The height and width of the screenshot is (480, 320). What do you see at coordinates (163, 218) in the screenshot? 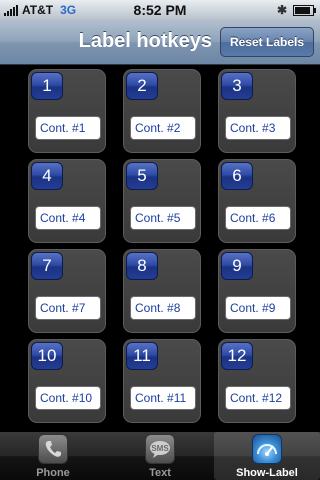
I see `hotkey-label-field: Cont. #5` at bounding box center [163, 218].